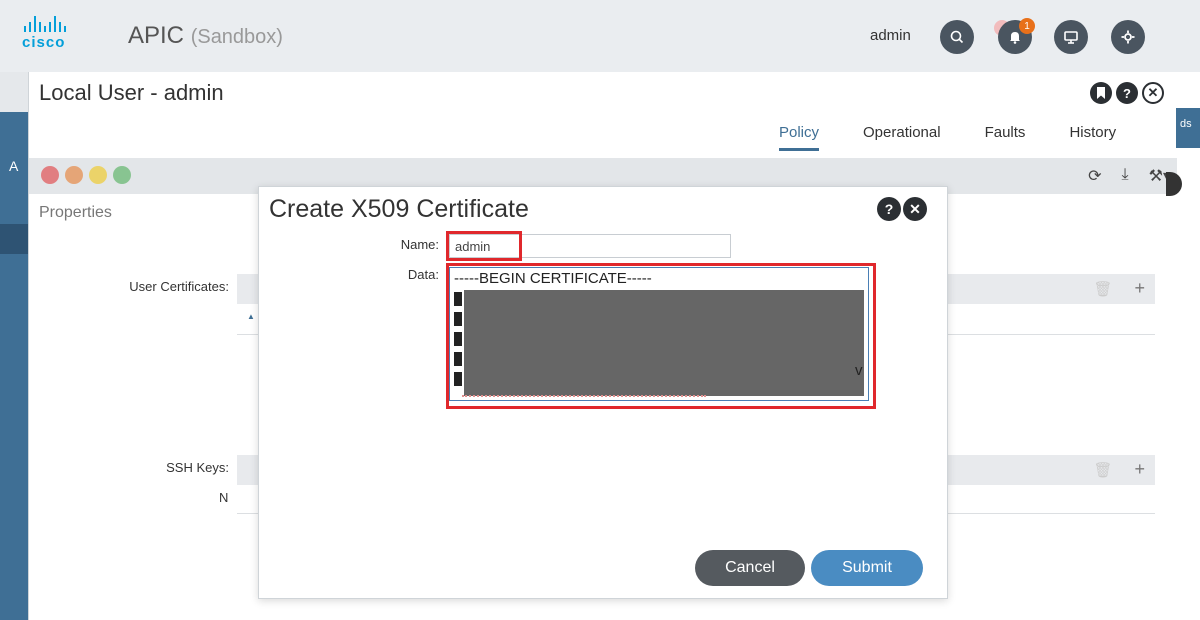 The width and height of the screenshot is (1200, 620). Describe the element at coordinates (98, 175) in the screenshot. I see `minor-fault-icon` at that location.